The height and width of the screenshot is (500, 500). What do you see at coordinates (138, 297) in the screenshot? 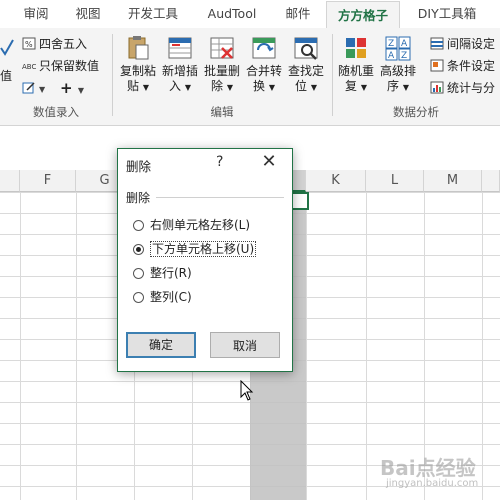
I see `radio-entire-column` at bounding box center [138, 297].